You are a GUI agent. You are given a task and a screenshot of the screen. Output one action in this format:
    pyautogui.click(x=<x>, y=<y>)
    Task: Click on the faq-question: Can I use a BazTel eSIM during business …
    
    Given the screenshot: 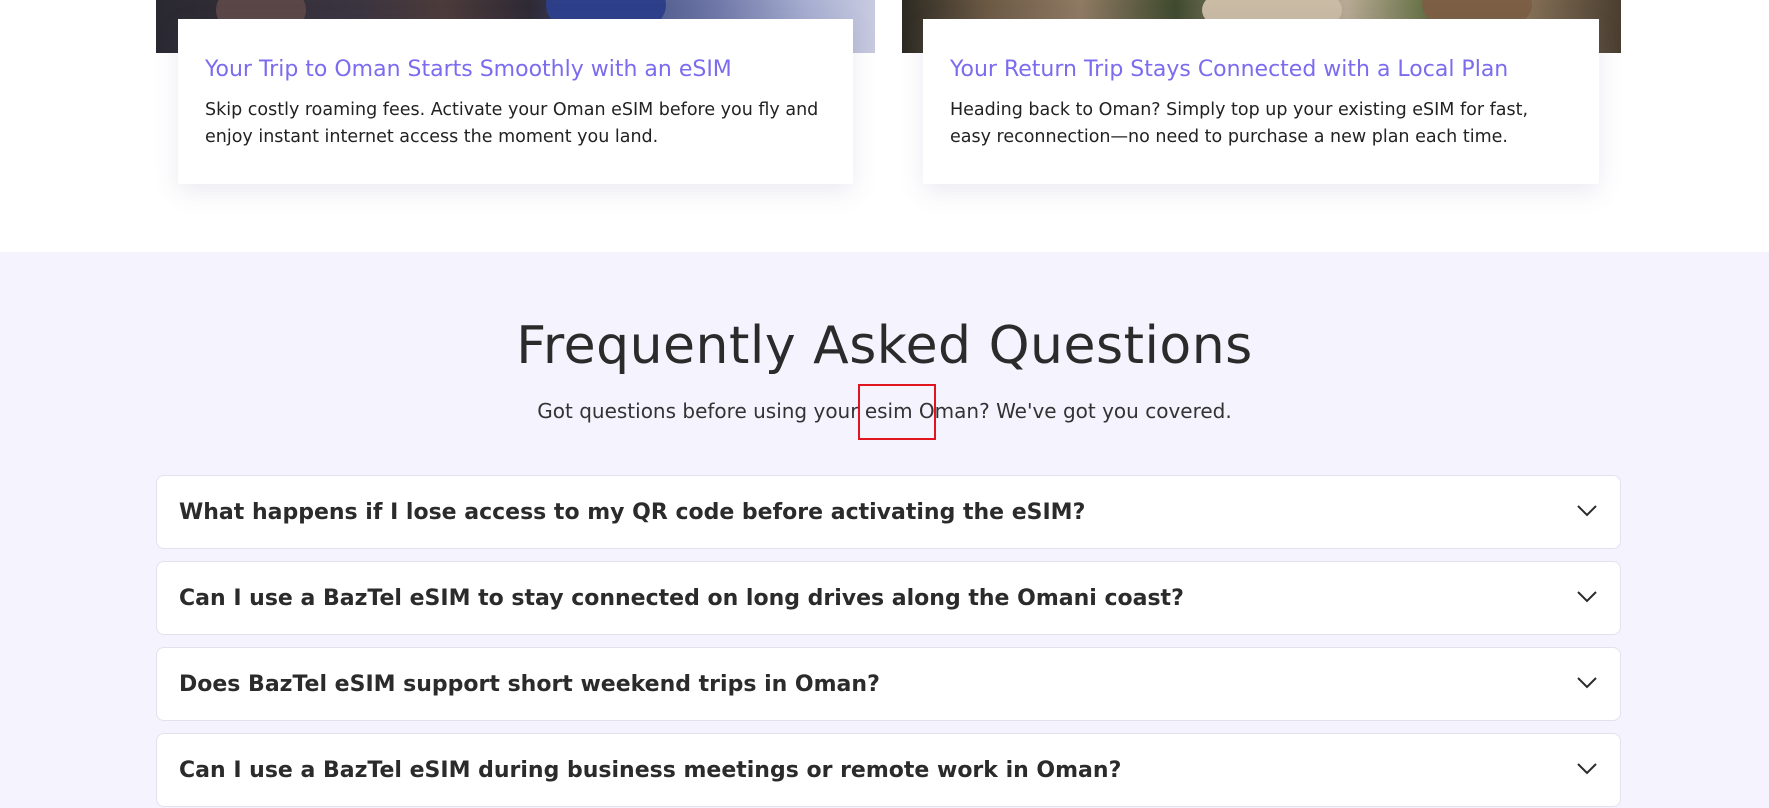 What is the action you would take?
    pyautogui.click(x=650, y=770)
    